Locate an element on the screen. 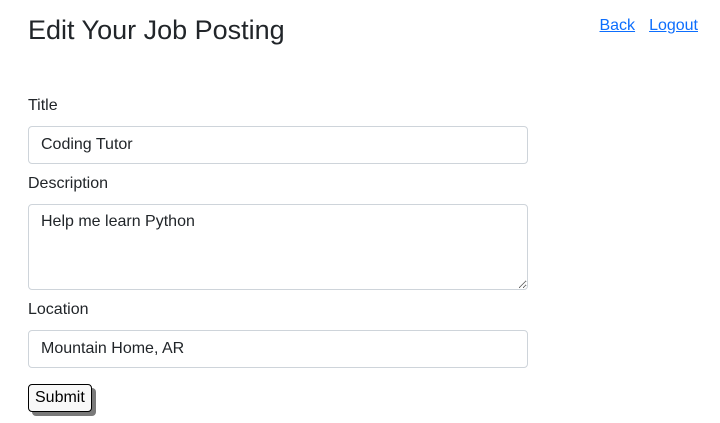 The height and width of the screenshot is (423, 720). back-link: Back is located at coordinates (617, 26).